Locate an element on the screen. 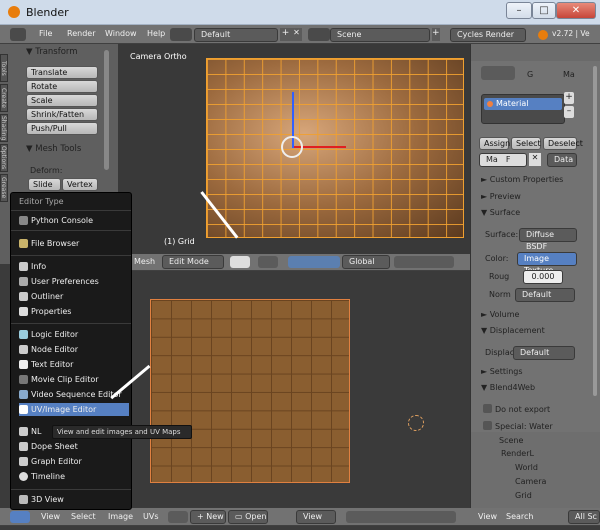  menu-item-node-editor: Node Editor is located at coordinates (74, 349).